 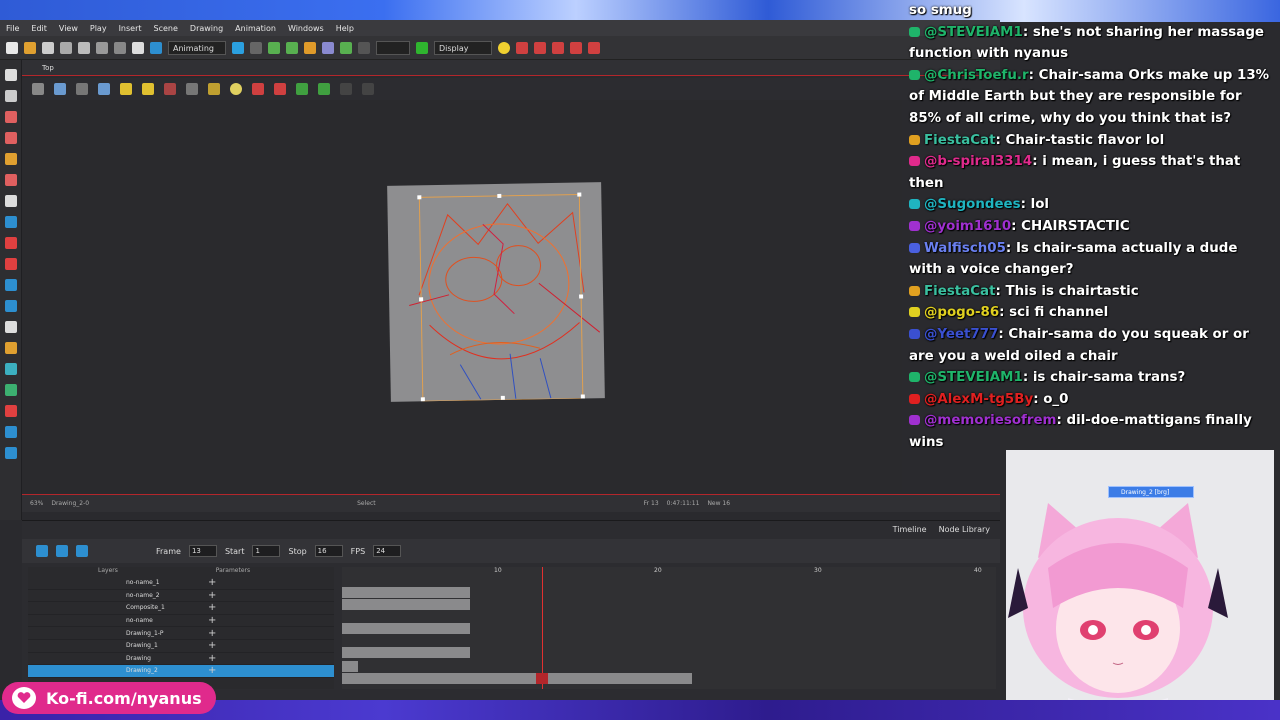 What do you see at coordinates (463, 47) in the screenshot?
I see `display-select: Display` at bounding box center [463, 47].